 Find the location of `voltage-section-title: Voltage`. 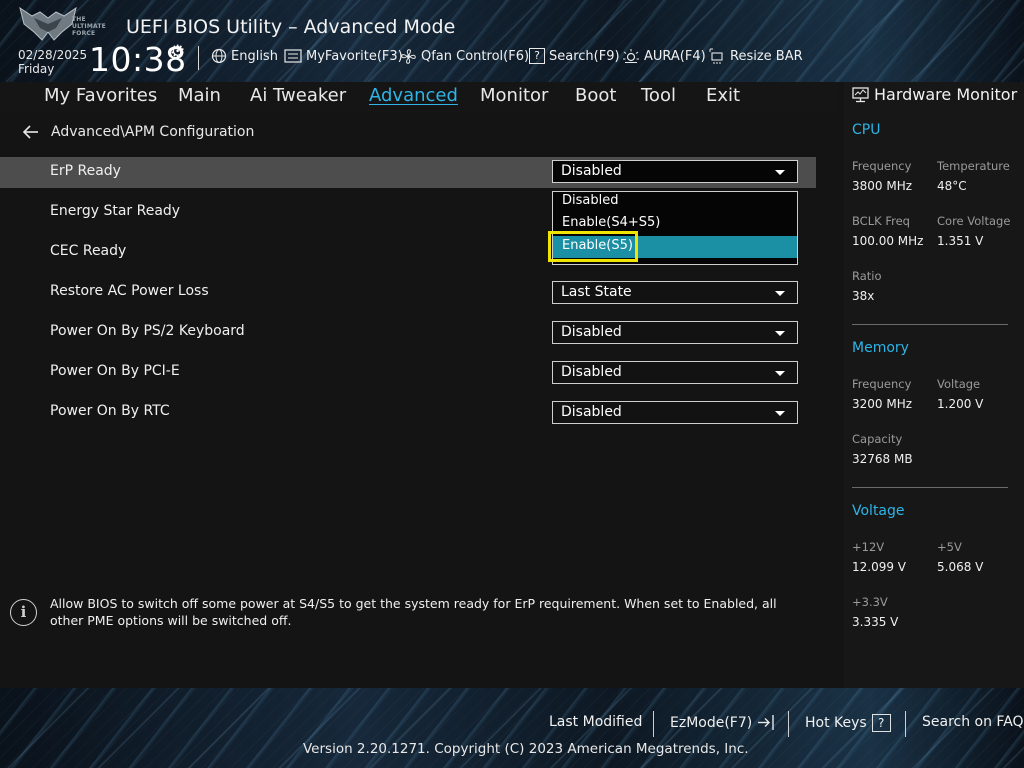

voltage-section-title: Voltage is located at coordinates (878, 511).